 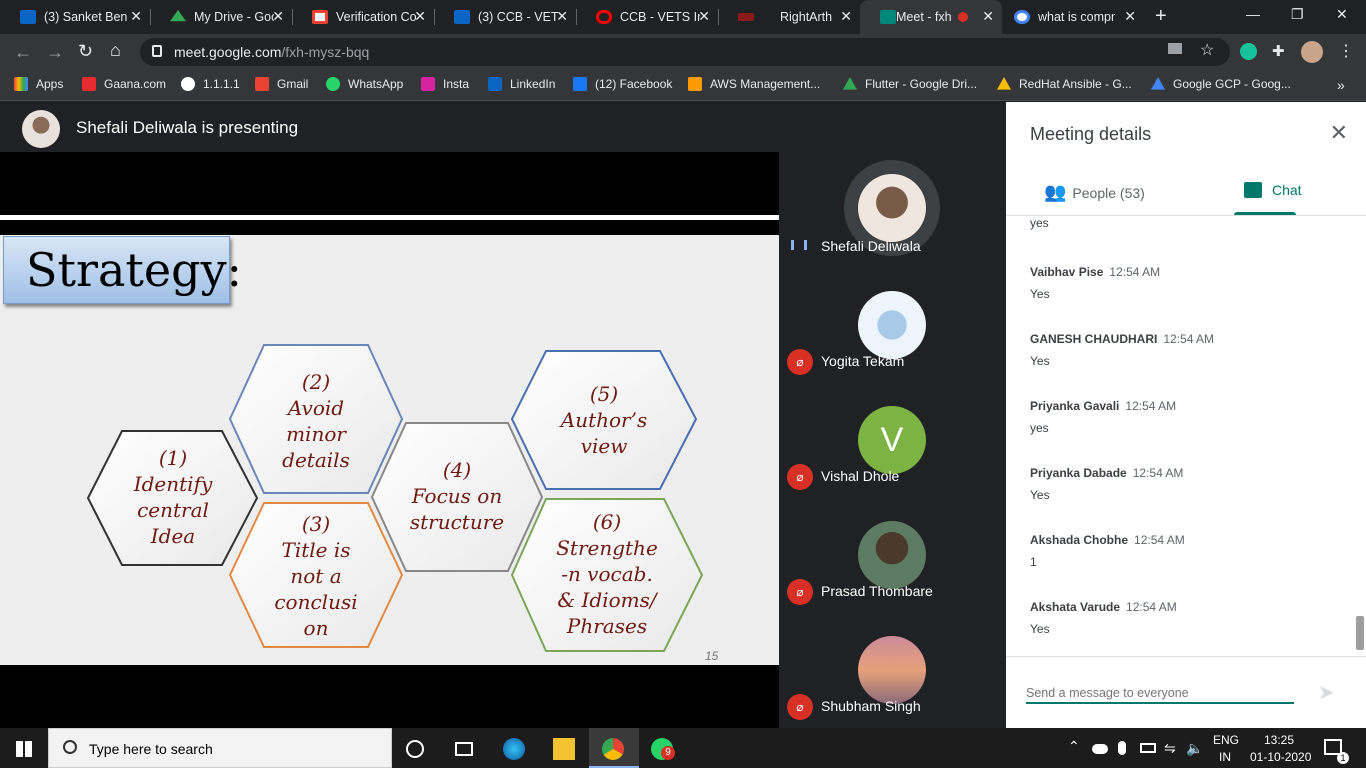 I want to click on browser-tab: what is compr ✕, so click(x=1073, y=17).